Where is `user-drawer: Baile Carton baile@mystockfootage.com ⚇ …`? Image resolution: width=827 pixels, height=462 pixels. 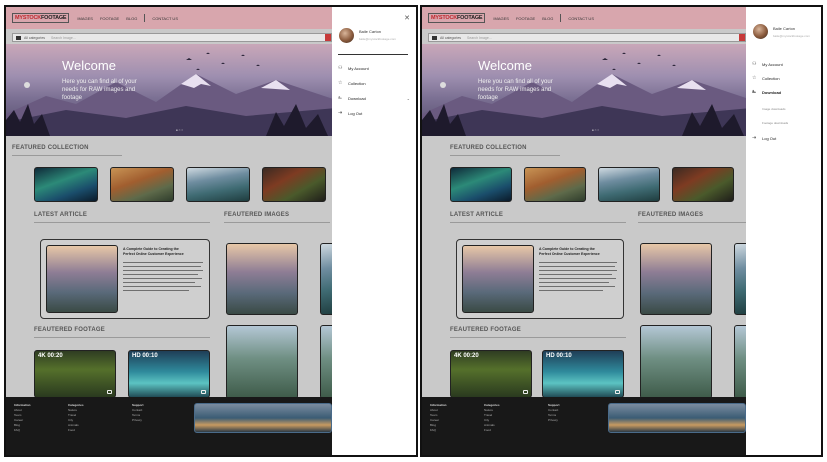
user-drawer: Baile Carton baile@mystockfootage.com ⚇ … is located at coordinates (783, 231).